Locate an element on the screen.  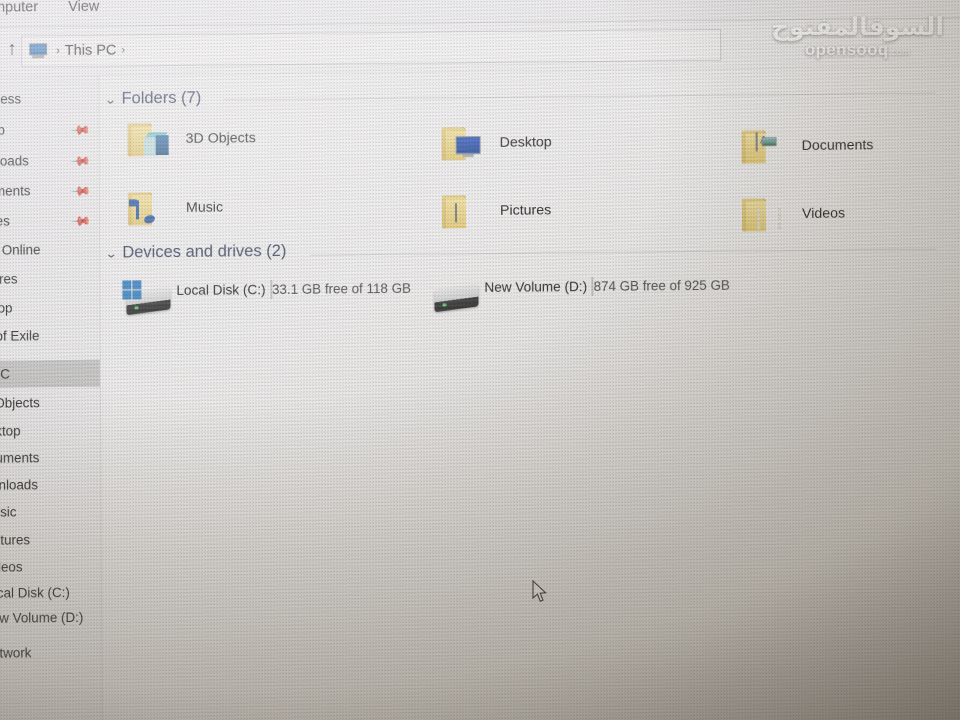
drive-free-space: 33.1 GB free of 118 GB is located at coordinates (341, 289).